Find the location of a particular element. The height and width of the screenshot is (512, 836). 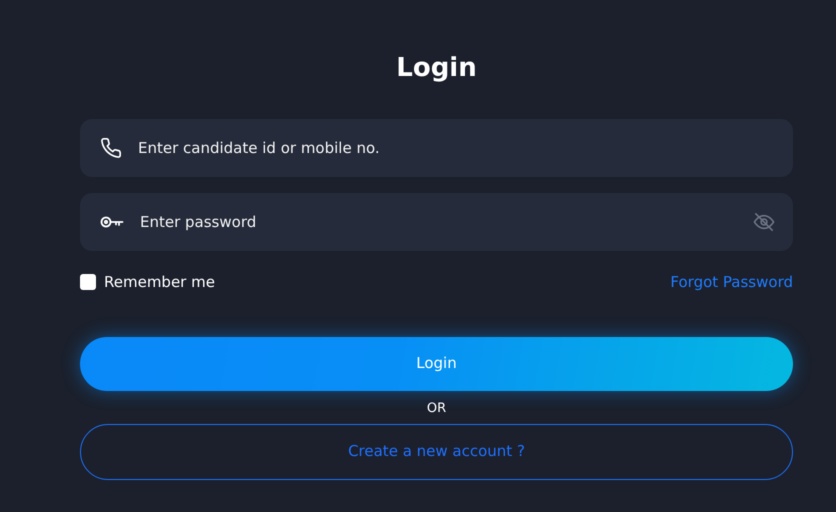

password-field: Enter password is located at coordinates (436, 222).